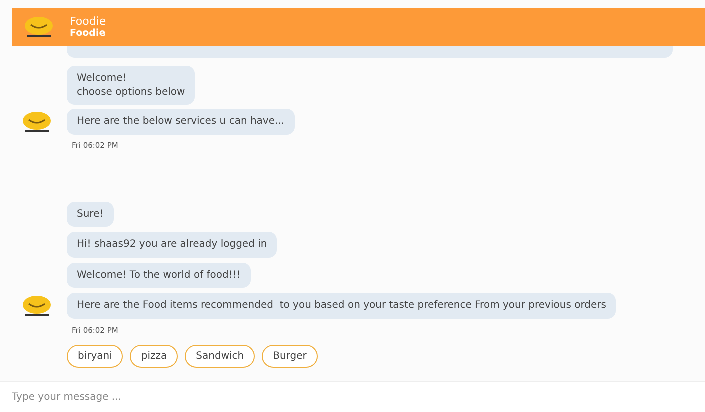  What do you see at coordinates (220, 356) in the screenshot?
I see `option-chip: Sandwich` at bounding box center [220, 356].